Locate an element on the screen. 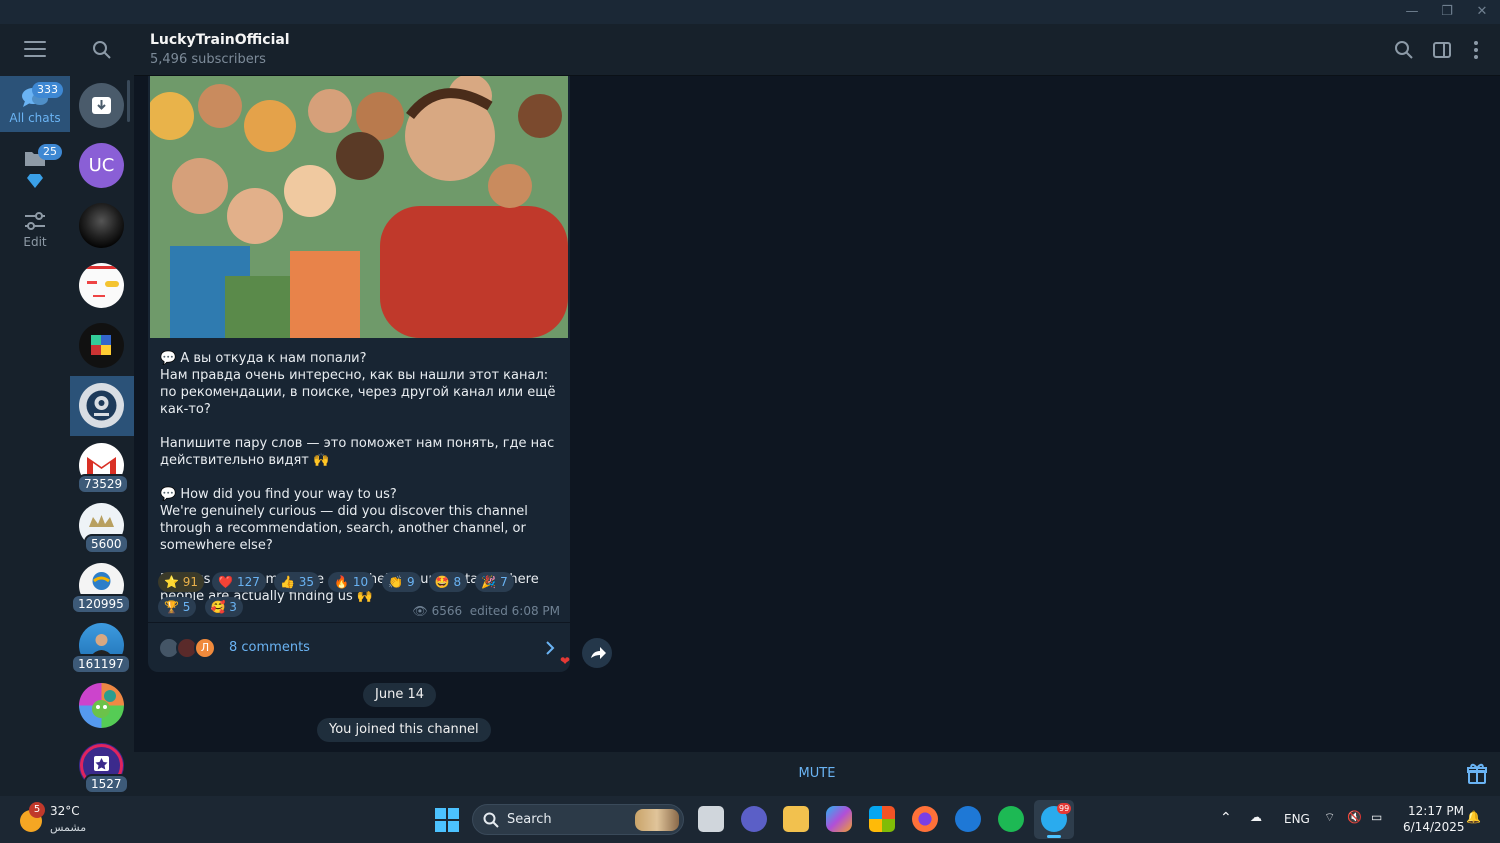 The height and width of the screenshot is (843, 1500). start-button is located at coordinates (447, 820).